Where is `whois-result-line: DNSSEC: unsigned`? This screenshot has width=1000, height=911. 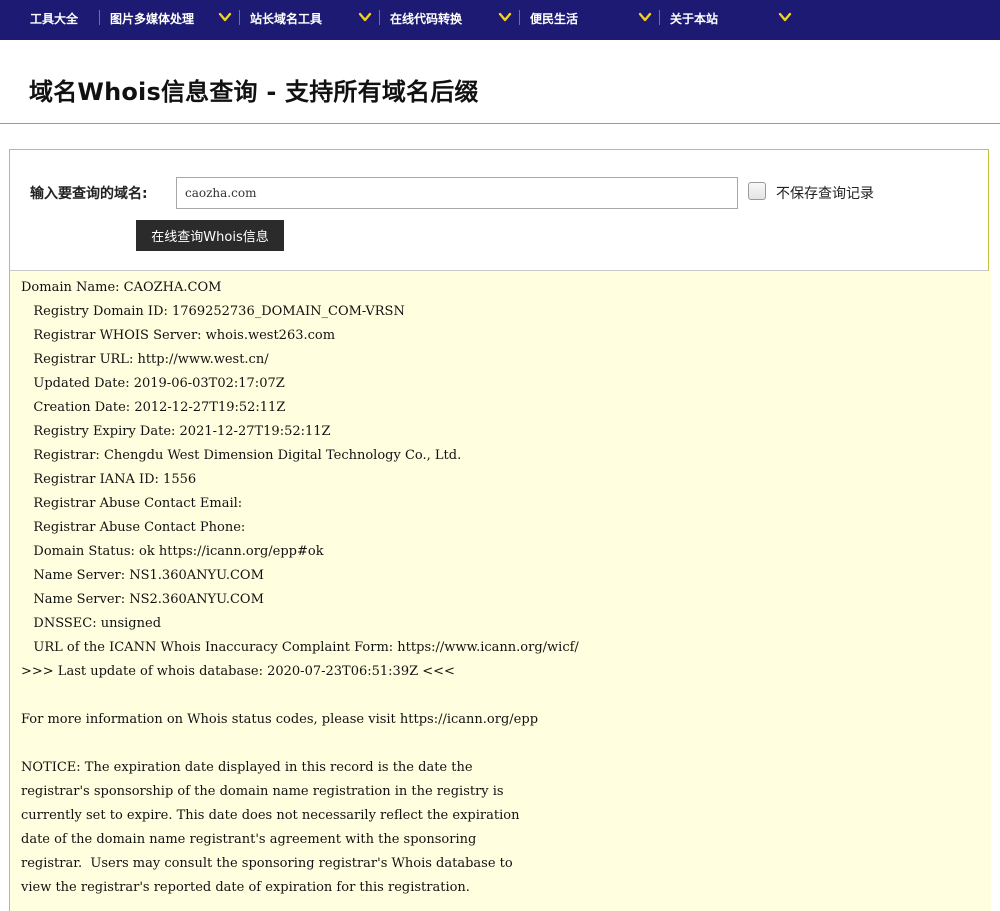
whois-result-line: DNSSEC: unsigned is located at coordinates (91, 623).